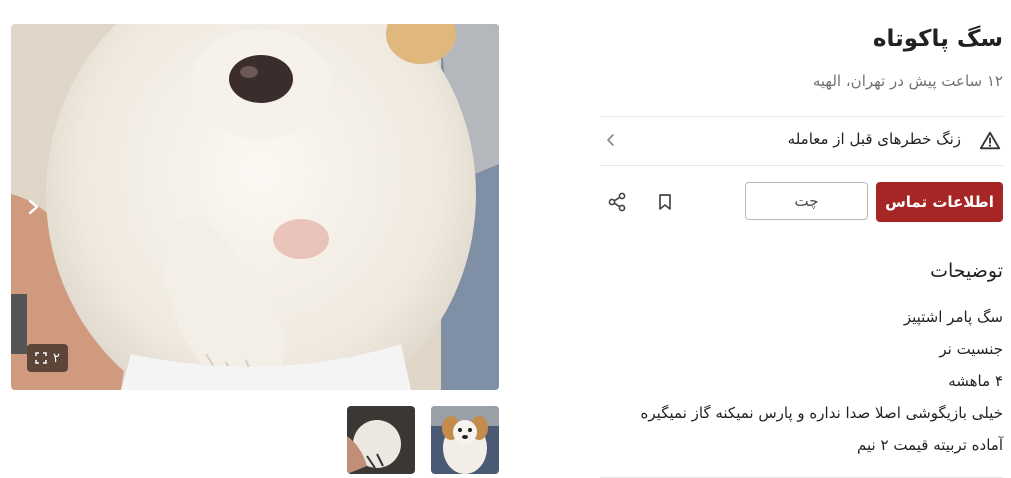 This screenshot has width=1011, height=478. What do you see at coordinates (990, 140) in the screenshot?
I see `warning-triangle-icon` at bounding box center [990, 140].